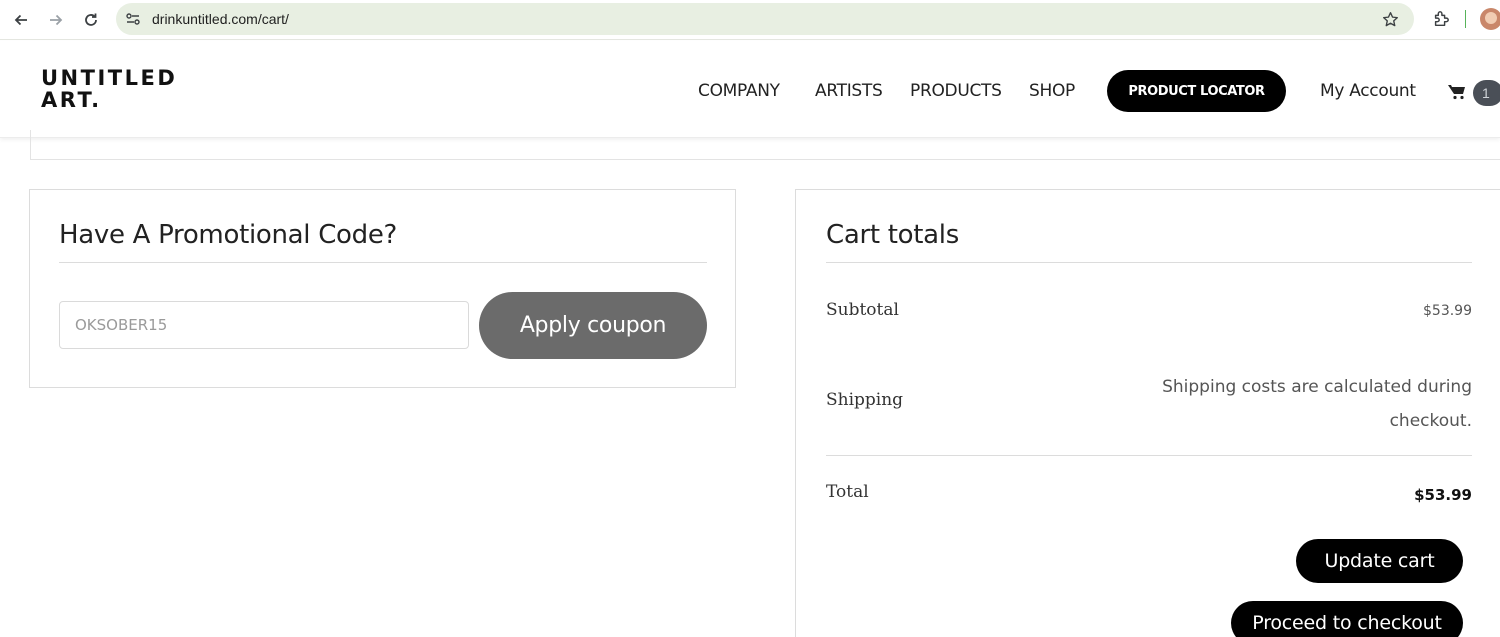  What do you see at coordinates (1379, 561) in the screenshot?
I see `update-cart-button: Update cart` at bounding box center [1379, 561].